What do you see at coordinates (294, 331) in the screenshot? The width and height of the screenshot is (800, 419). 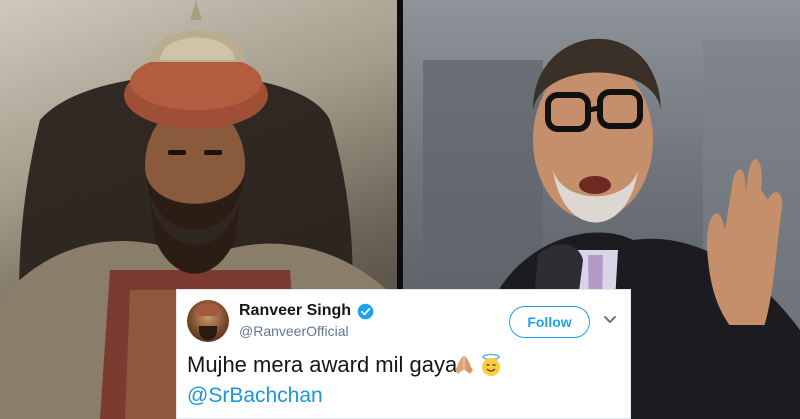 I see `user-handle: @RanveerOfficial` at bounding box center [294, 331].